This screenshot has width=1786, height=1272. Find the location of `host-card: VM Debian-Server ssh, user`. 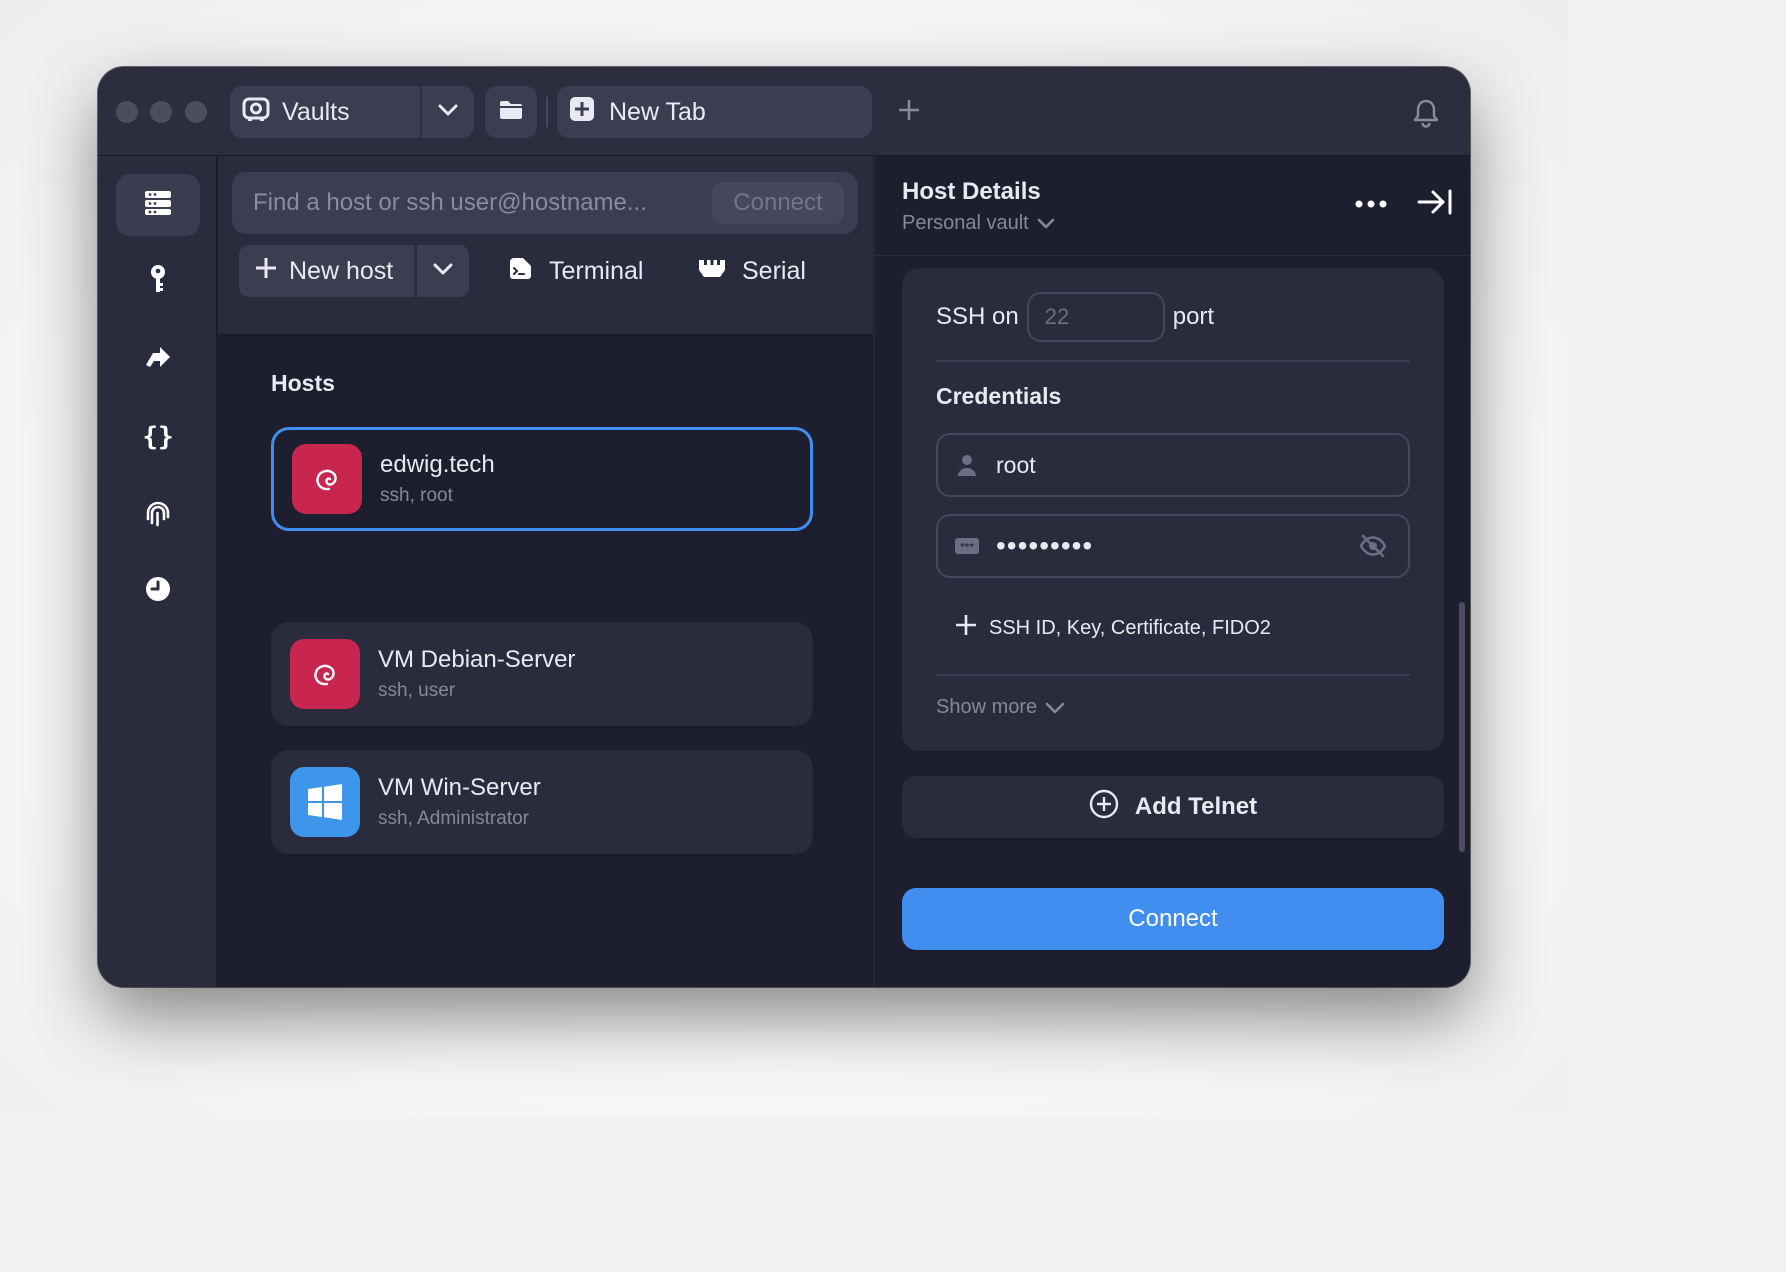

host-card: VM Debian-Server ssh, user is located at coordinates (542, 674).